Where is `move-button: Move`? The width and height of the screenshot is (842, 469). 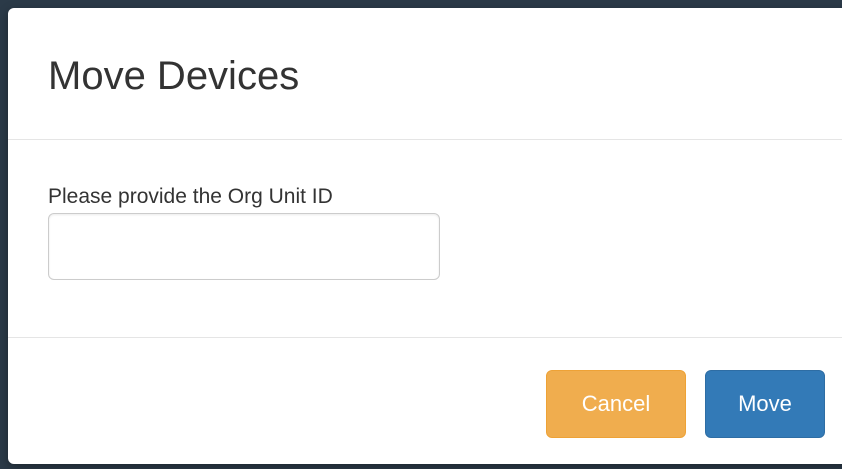
move-button: Move is located at coordinates (765, 404).